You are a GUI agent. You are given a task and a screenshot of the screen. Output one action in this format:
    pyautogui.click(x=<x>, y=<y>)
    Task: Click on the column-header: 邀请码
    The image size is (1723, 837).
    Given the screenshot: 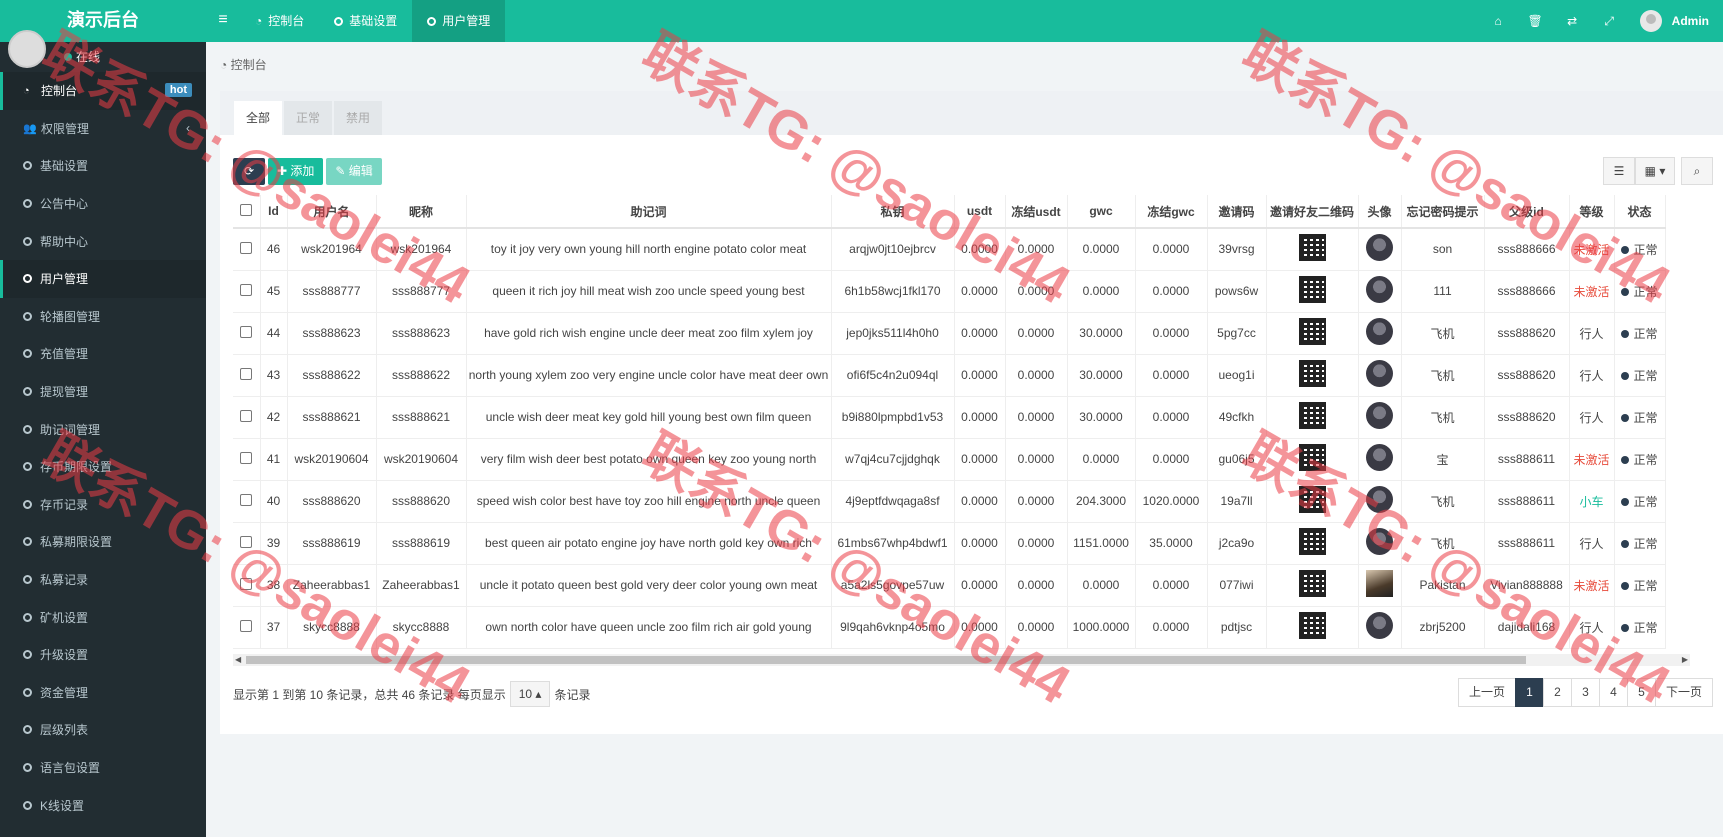 What is the action you would take?
    pyautogui.click(x=1237, y=212)
    